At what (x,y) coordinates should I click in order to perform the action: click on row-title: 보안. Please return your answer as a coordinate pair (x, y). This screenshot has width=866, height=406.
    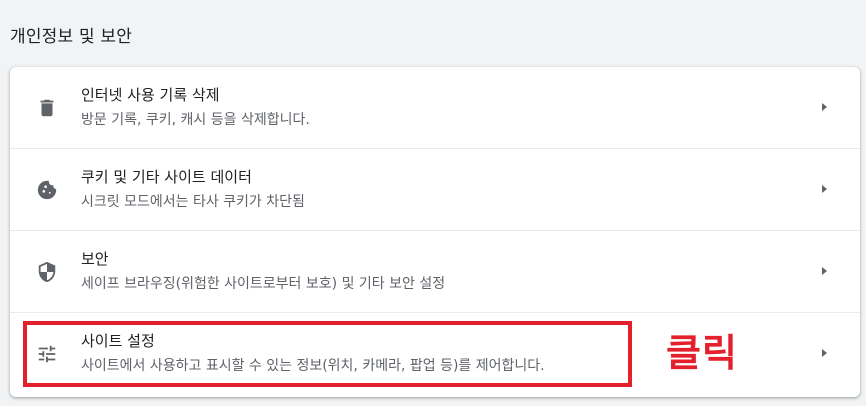
    Looking at the image, I should click on (95, 259).